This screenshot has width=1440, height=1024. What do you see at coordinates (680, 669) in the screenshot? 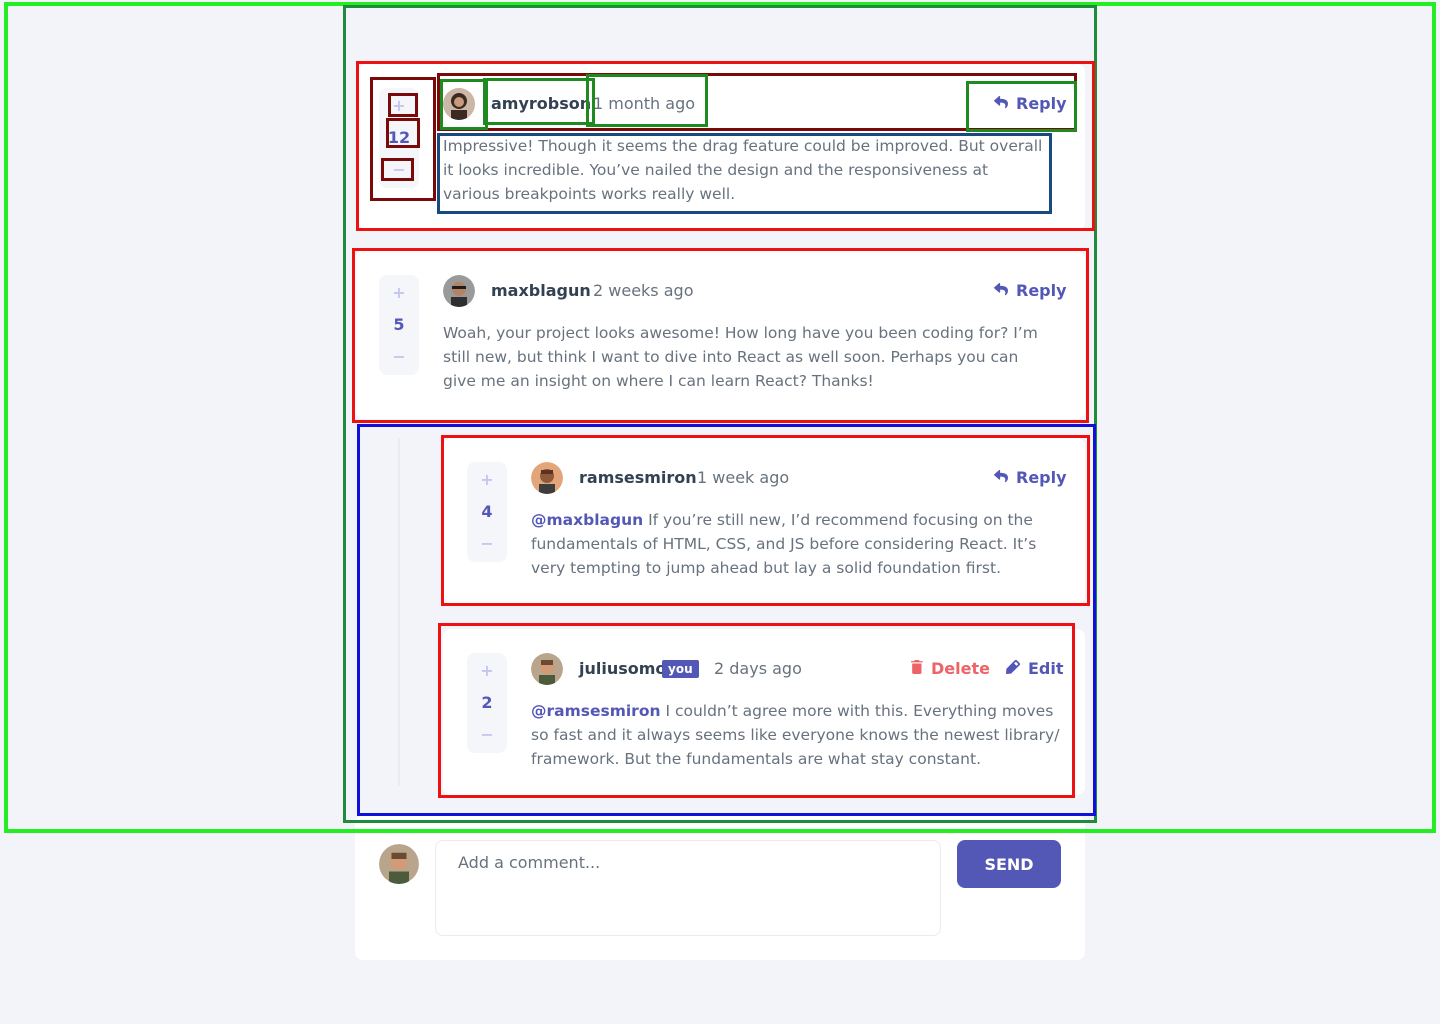
I see `you-badge: you` at bounding box center [680, 669].